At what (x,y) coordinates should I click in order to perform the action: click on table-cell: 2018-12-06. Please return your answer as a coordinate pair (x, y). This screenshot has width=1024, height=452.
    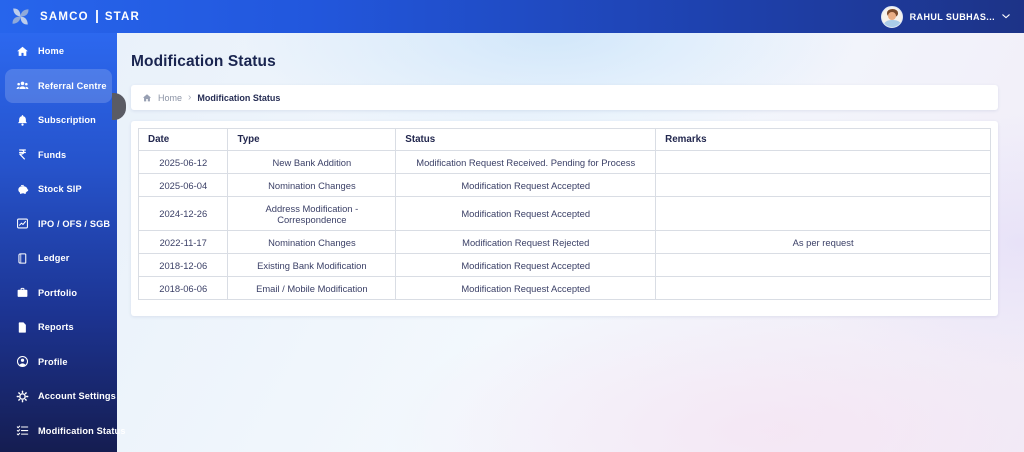
    Looking at the image, I should click on (183, 265).